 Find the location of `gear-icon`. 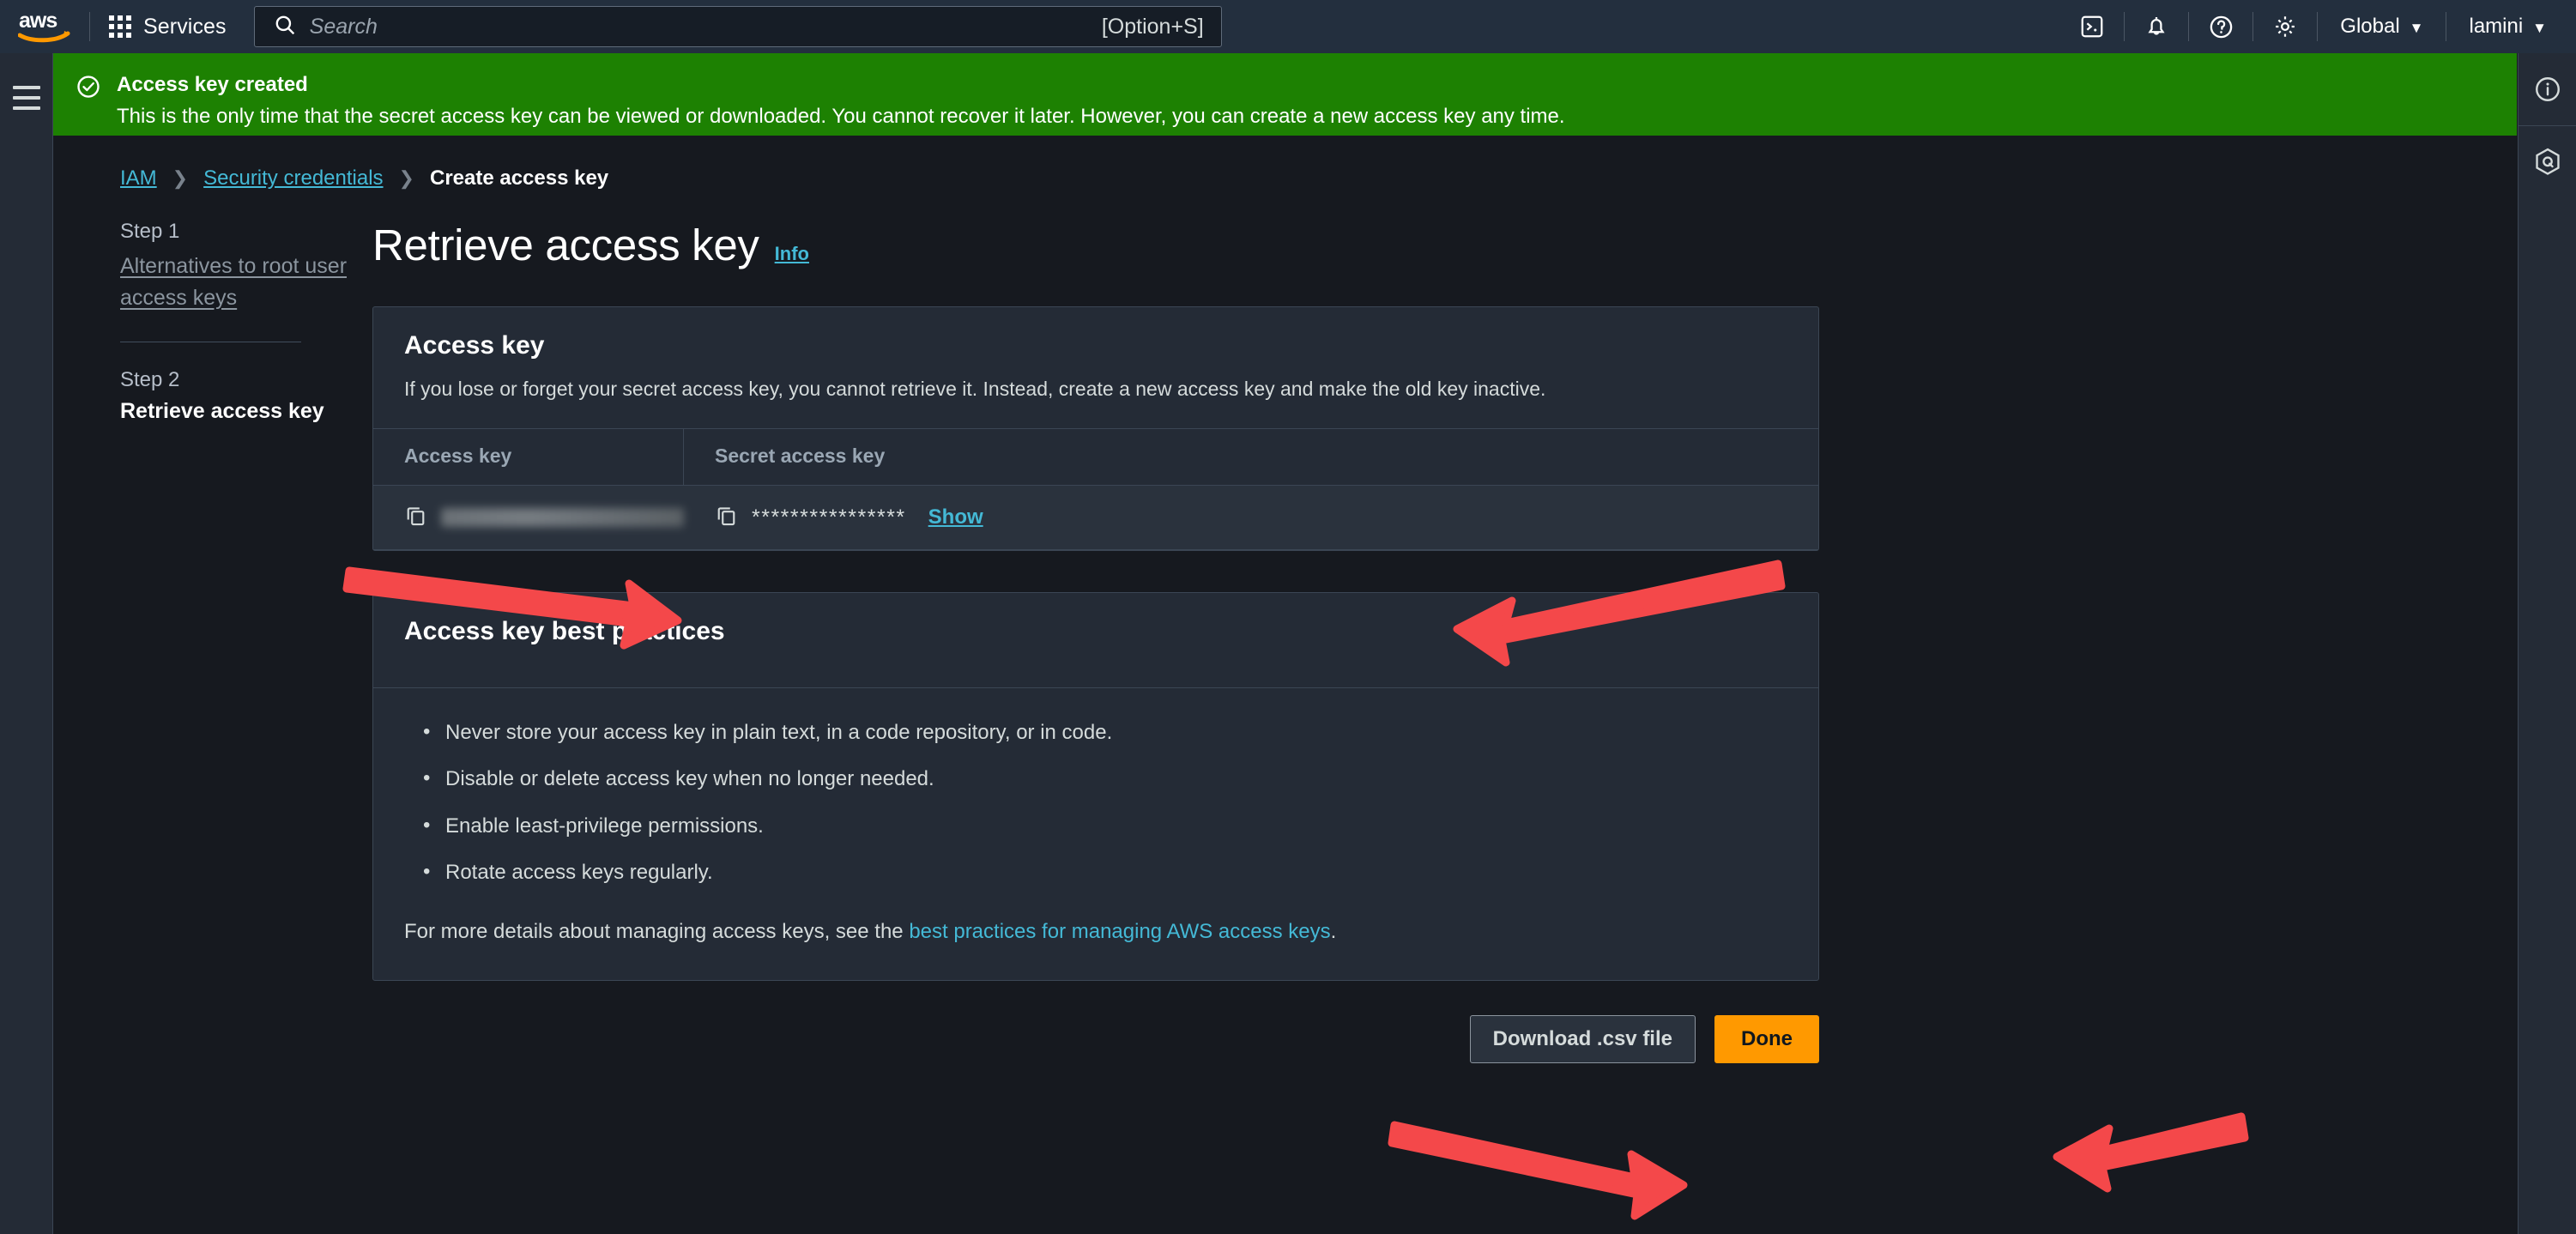

gear-icon is located at coordinates (2285, 27).